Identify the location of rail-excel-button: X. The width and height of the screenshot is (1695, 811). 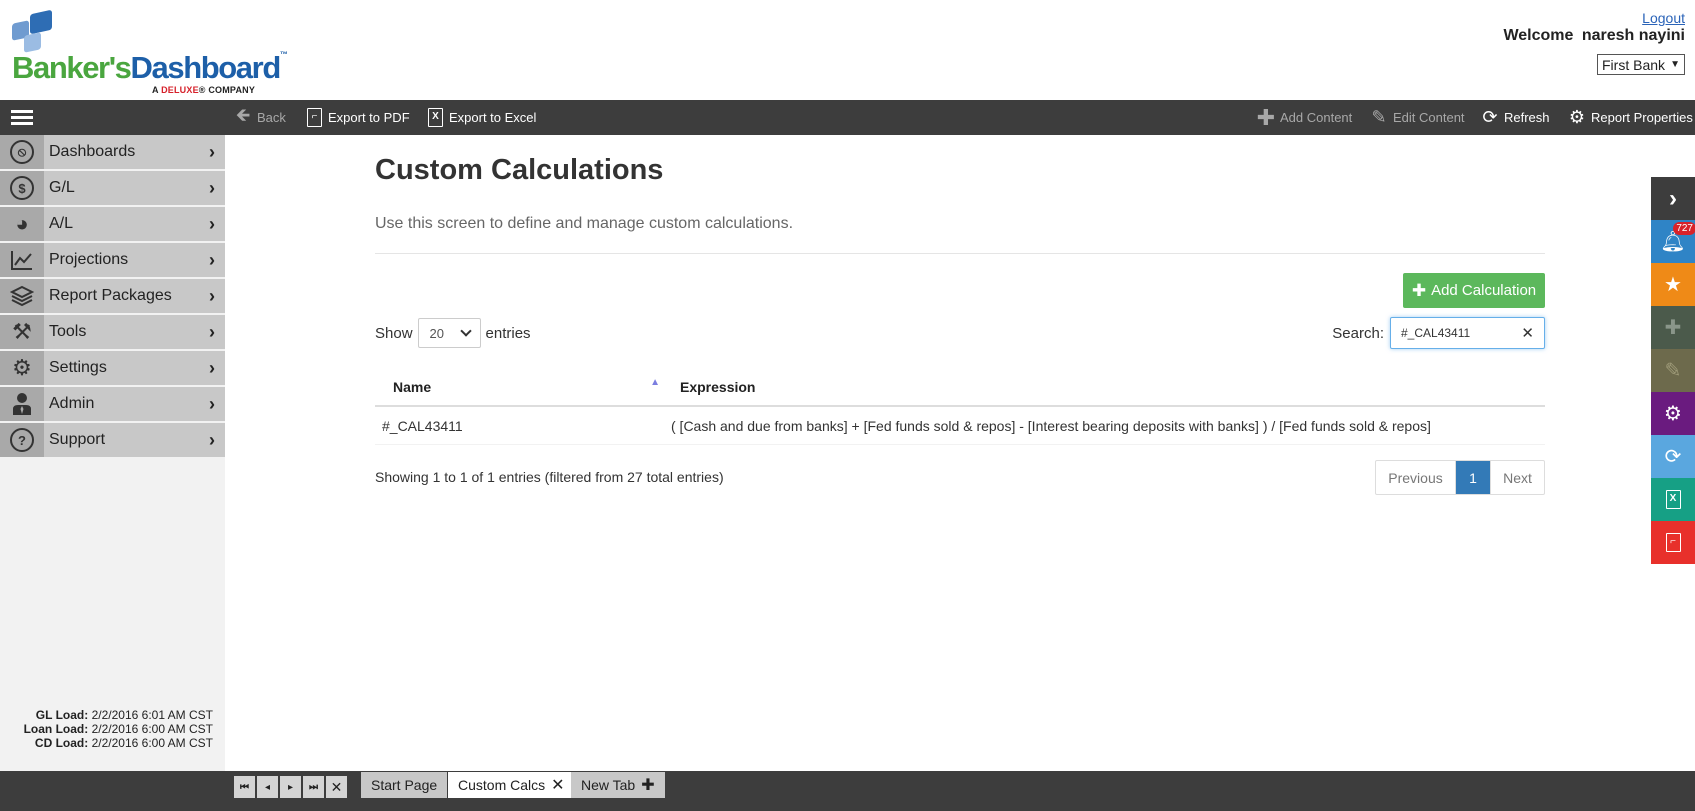
(1673, 499).